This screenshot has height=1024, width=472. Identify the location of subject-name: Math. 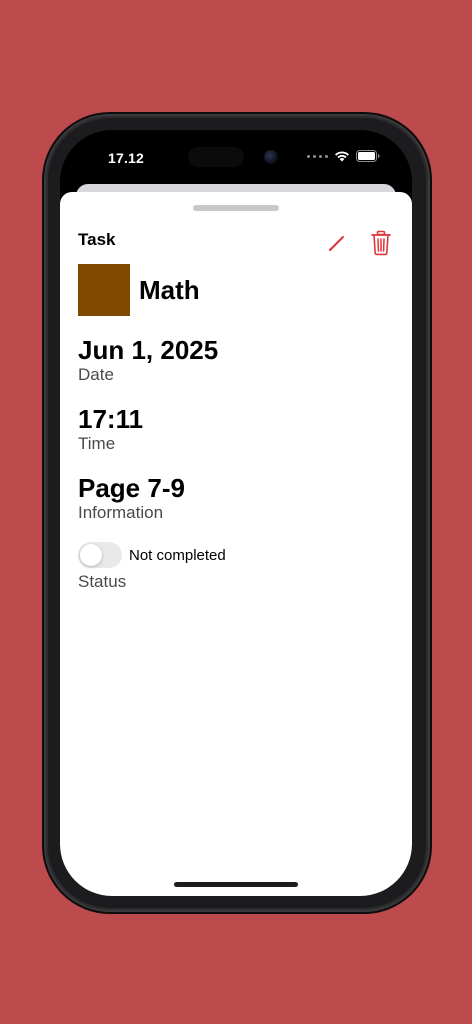
(169, 289).